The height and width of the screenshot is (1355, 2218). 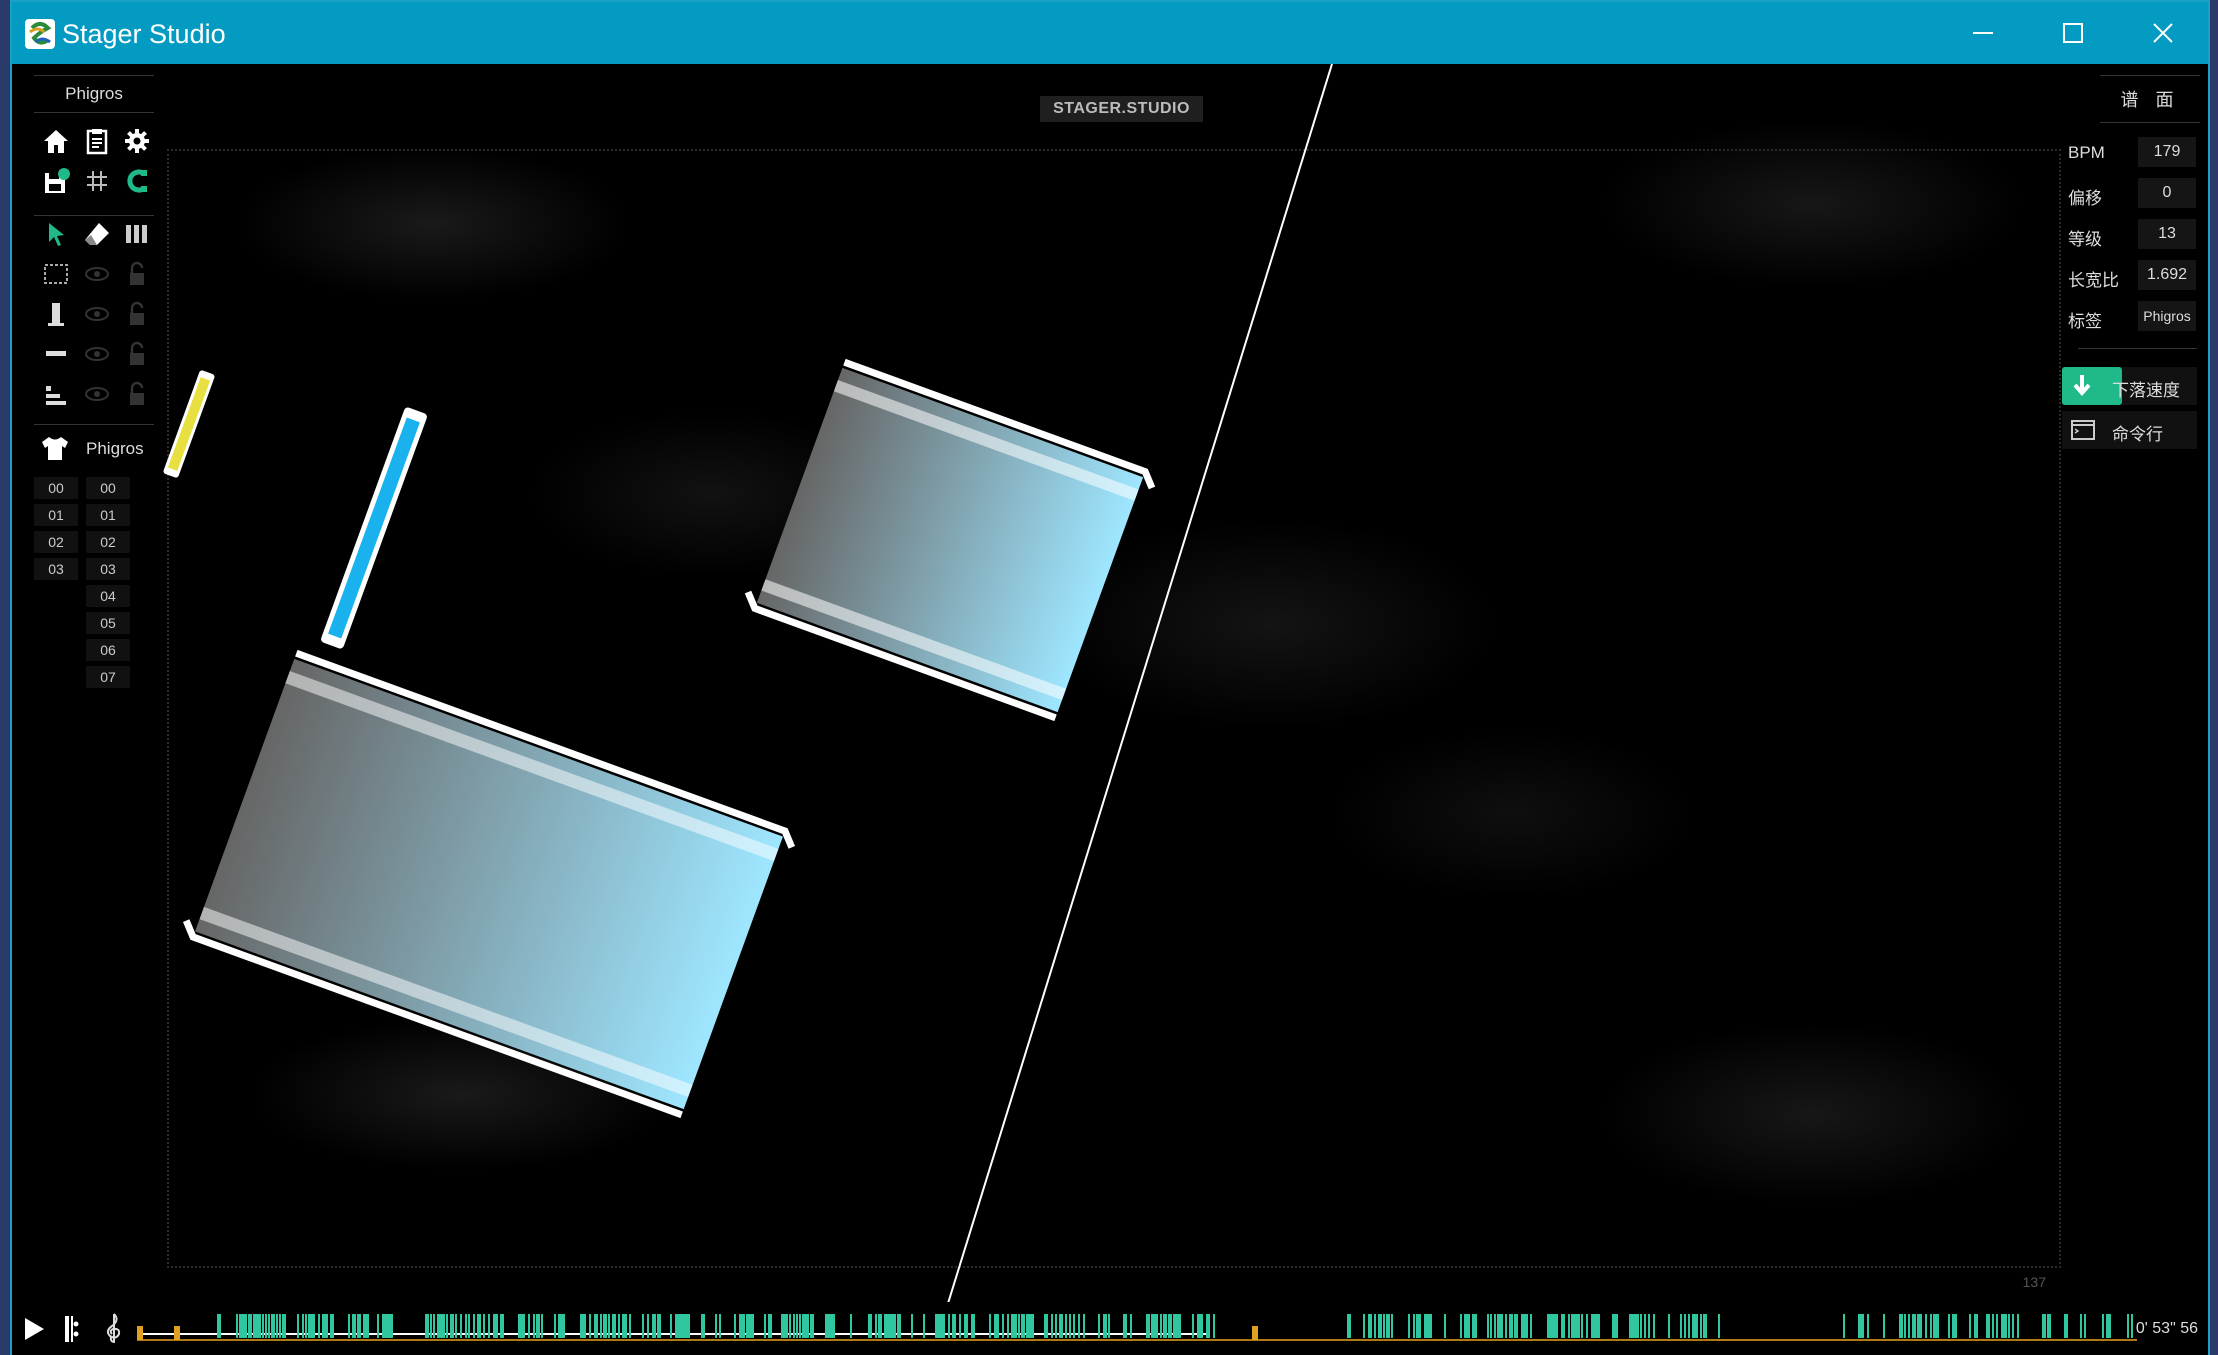 I want to click on tag-field: Phigros, so click(x=2167, y=316).